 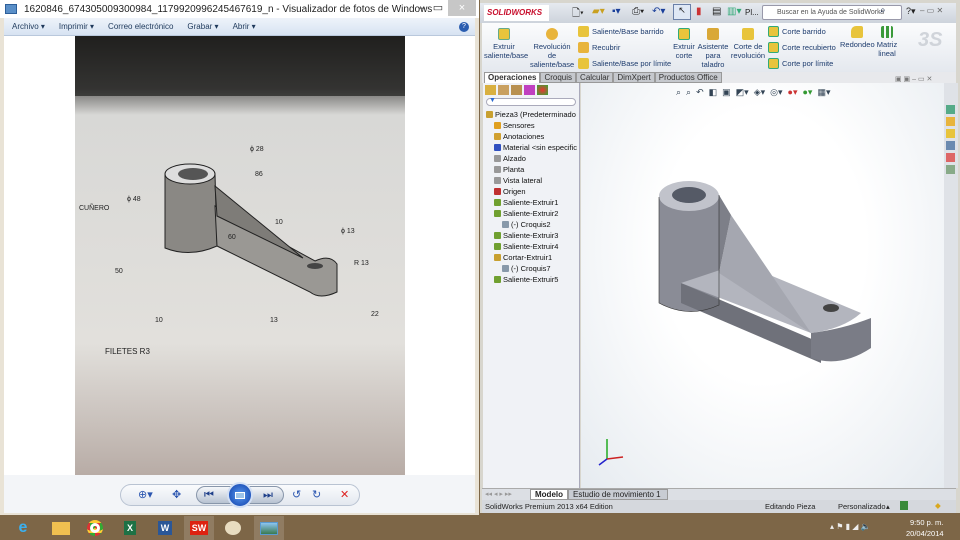 What do you see at coordinates (523, 257) in the screenshot?
I see `tree-item: Cortar-Extruir1` at bounding box center [523, 257].